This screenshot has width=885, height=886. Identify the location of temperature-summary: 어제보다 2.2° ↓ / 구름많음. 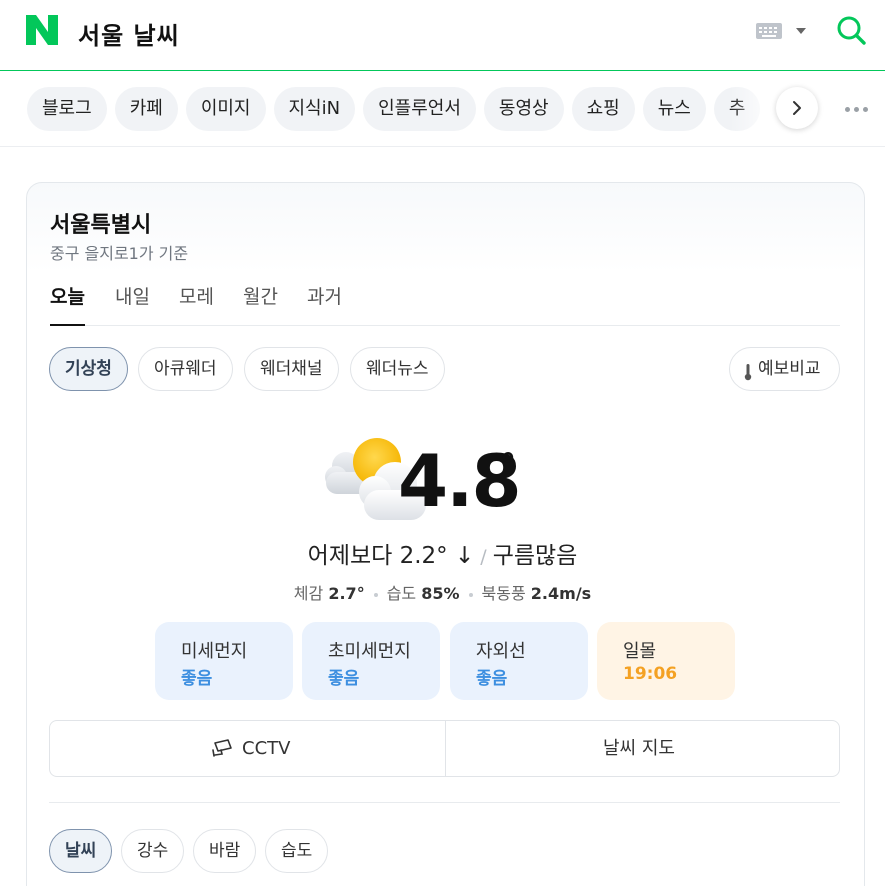
(442, 553).